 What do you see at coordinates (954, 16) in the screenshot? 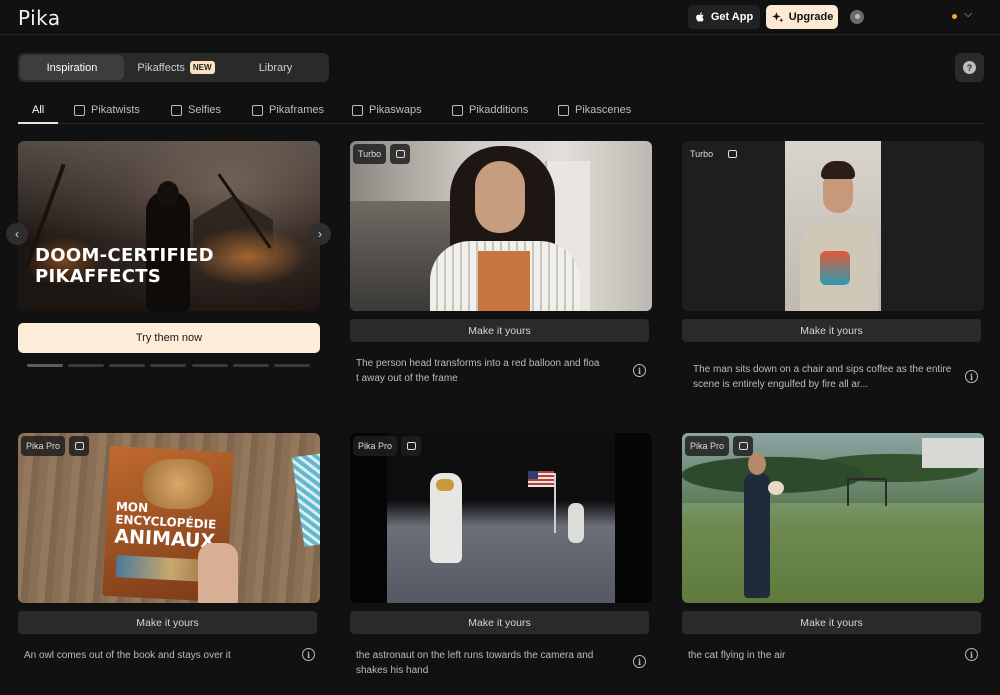
I see `credits-dot-icon` at bounding box center [954, 16].